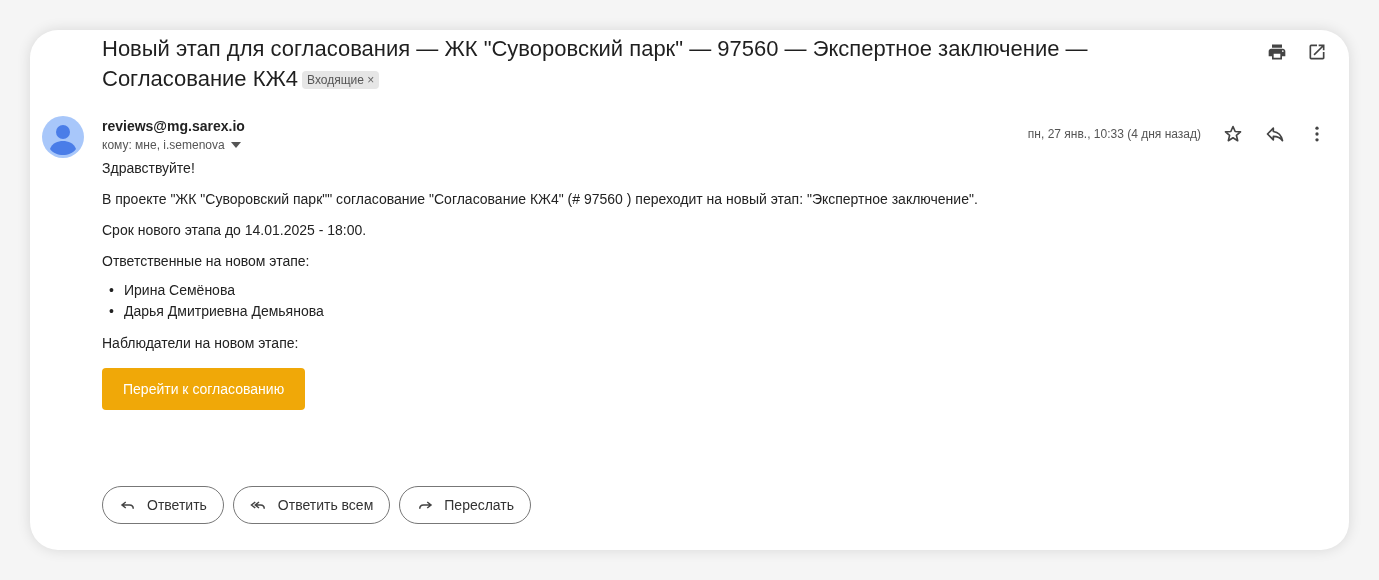  What do you see at coordinates (1275, 134) in the screenshot?
I see `reply-icon` at bounding box center [1275, 134].